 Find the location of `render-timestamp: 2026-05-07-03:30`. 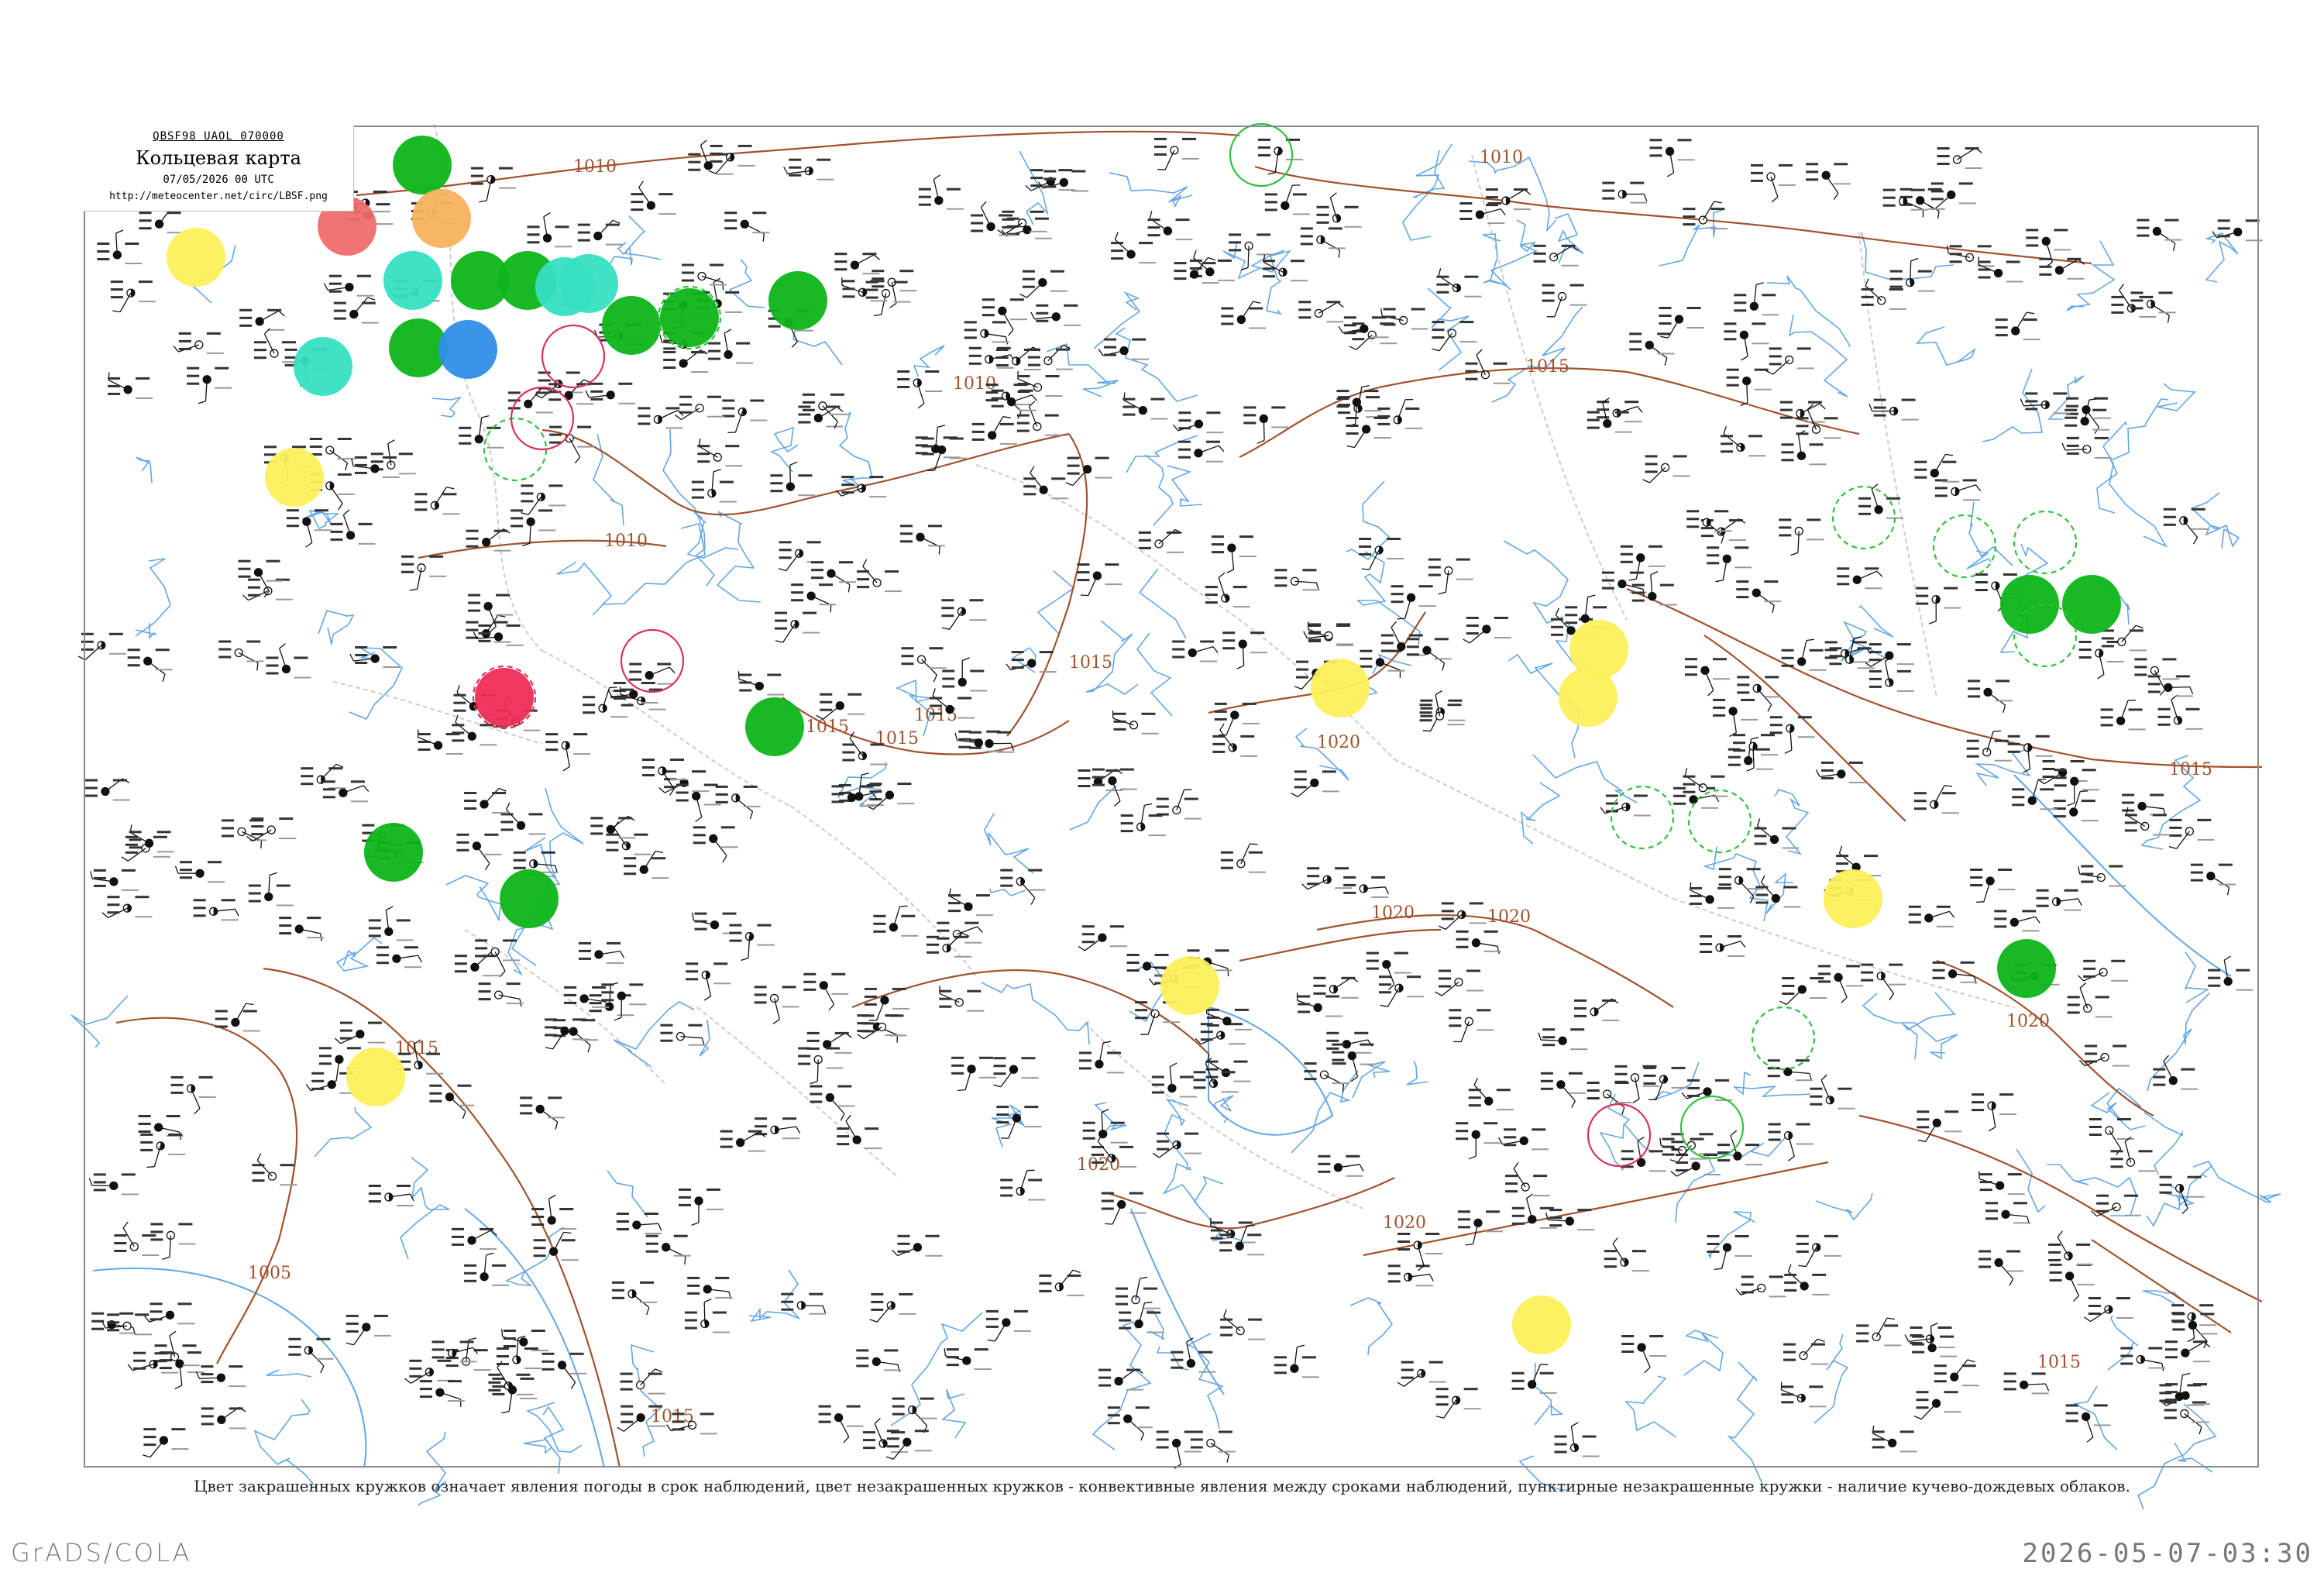

render-timestamp: 2026-05-07-03:30 is located at coordinates (2167, 1553).